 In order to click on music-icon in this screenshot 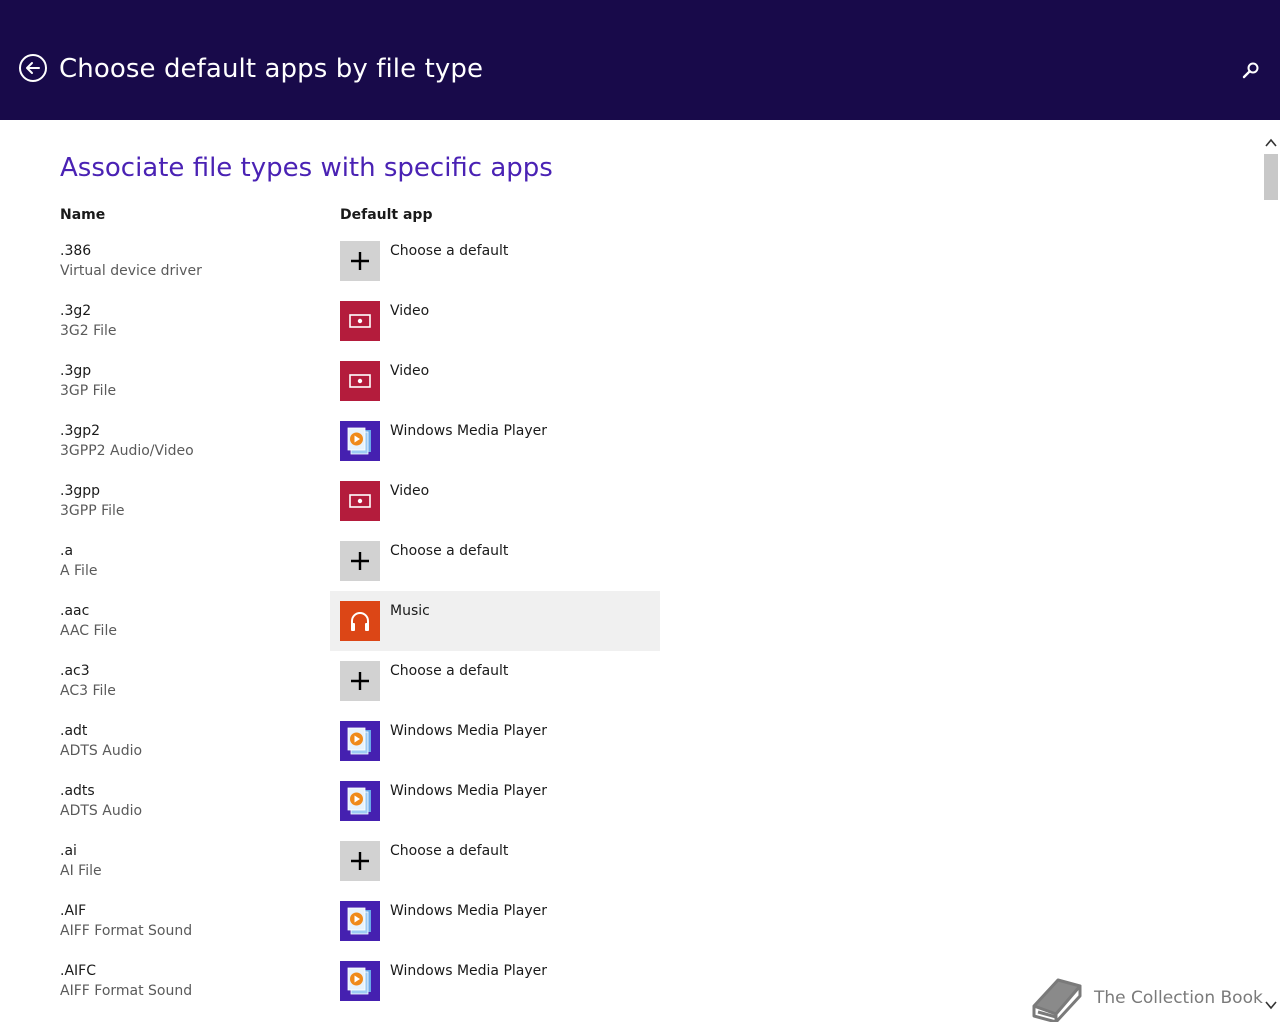, I will do `click(360, 621)`.